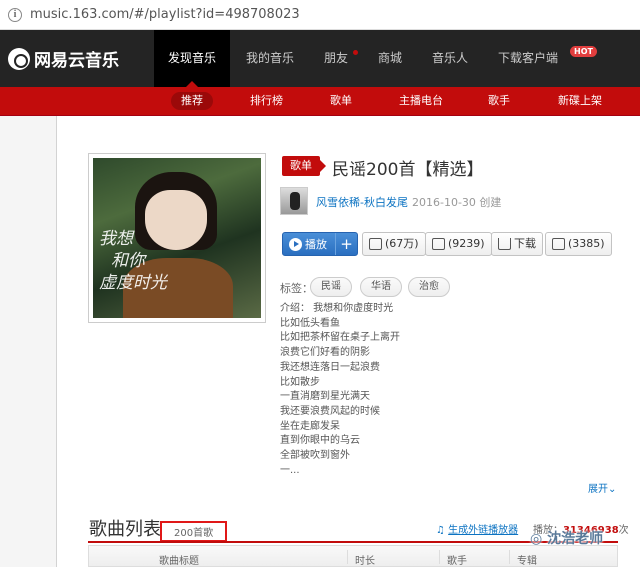 This screenshot has height=567, width=640. I want to click on netease-logo-icon, so click(19, 58).